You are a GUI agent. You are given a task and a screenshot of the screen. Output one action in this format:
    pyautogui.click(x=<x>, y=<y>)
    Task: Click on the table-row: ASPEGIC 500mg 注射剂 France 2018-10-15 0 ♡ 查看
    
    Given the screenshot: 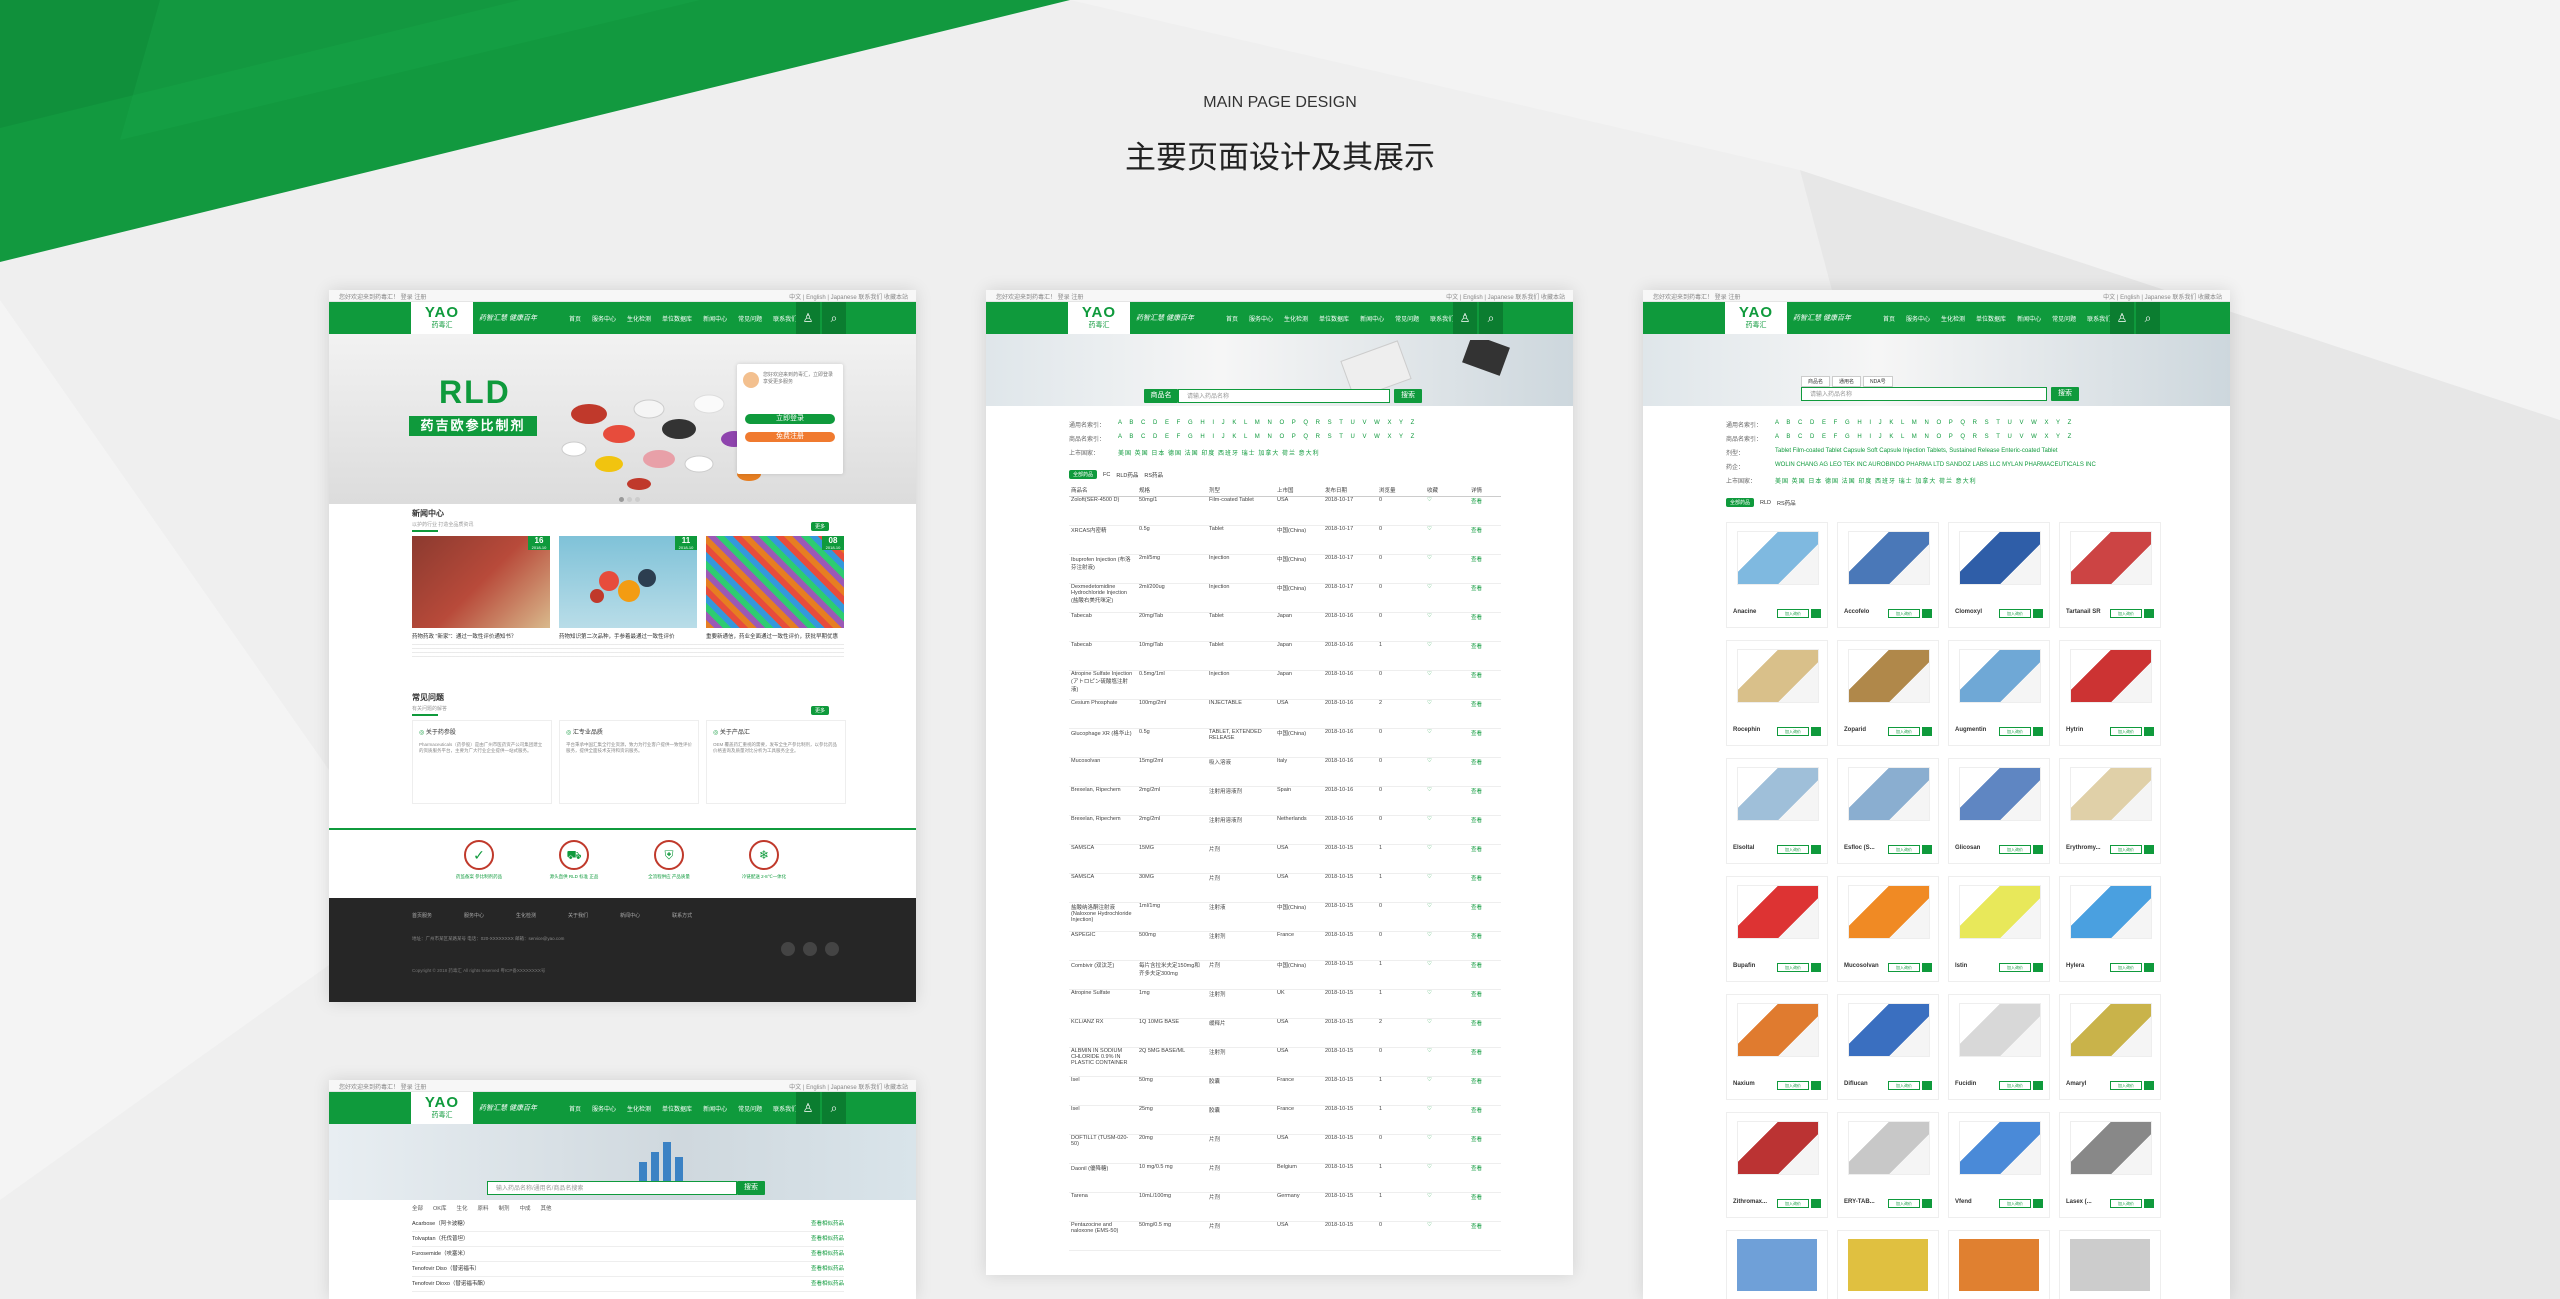 What is the action you would take?
    pyautogui.click(x=1285, y=945)
    